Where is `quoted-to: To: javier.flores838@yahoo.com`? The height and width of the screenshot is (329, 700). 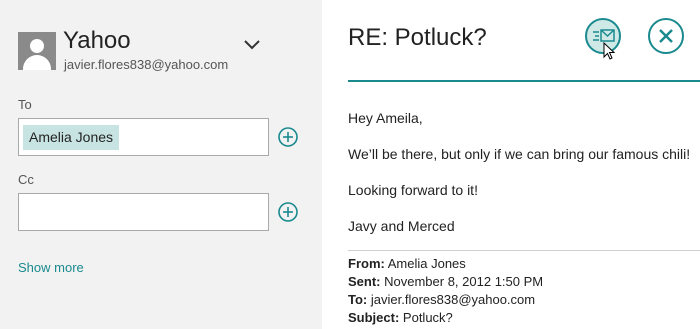
quoted-to: To: javier.flores838@yahoo.com is located at coordinates (441, 299).